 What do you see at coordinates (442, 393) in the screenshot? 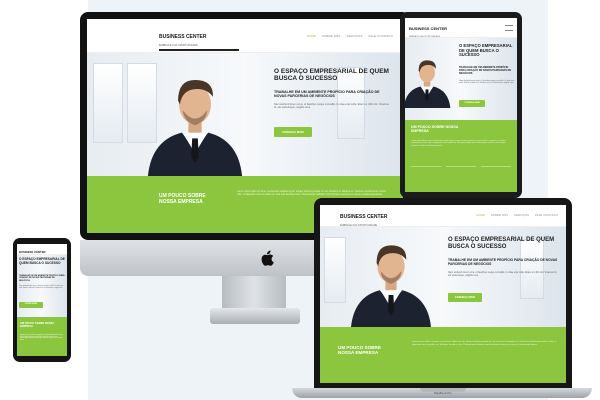
I see `laptop-brand-label: MacBook Pro` at bounding box center [442, 393].